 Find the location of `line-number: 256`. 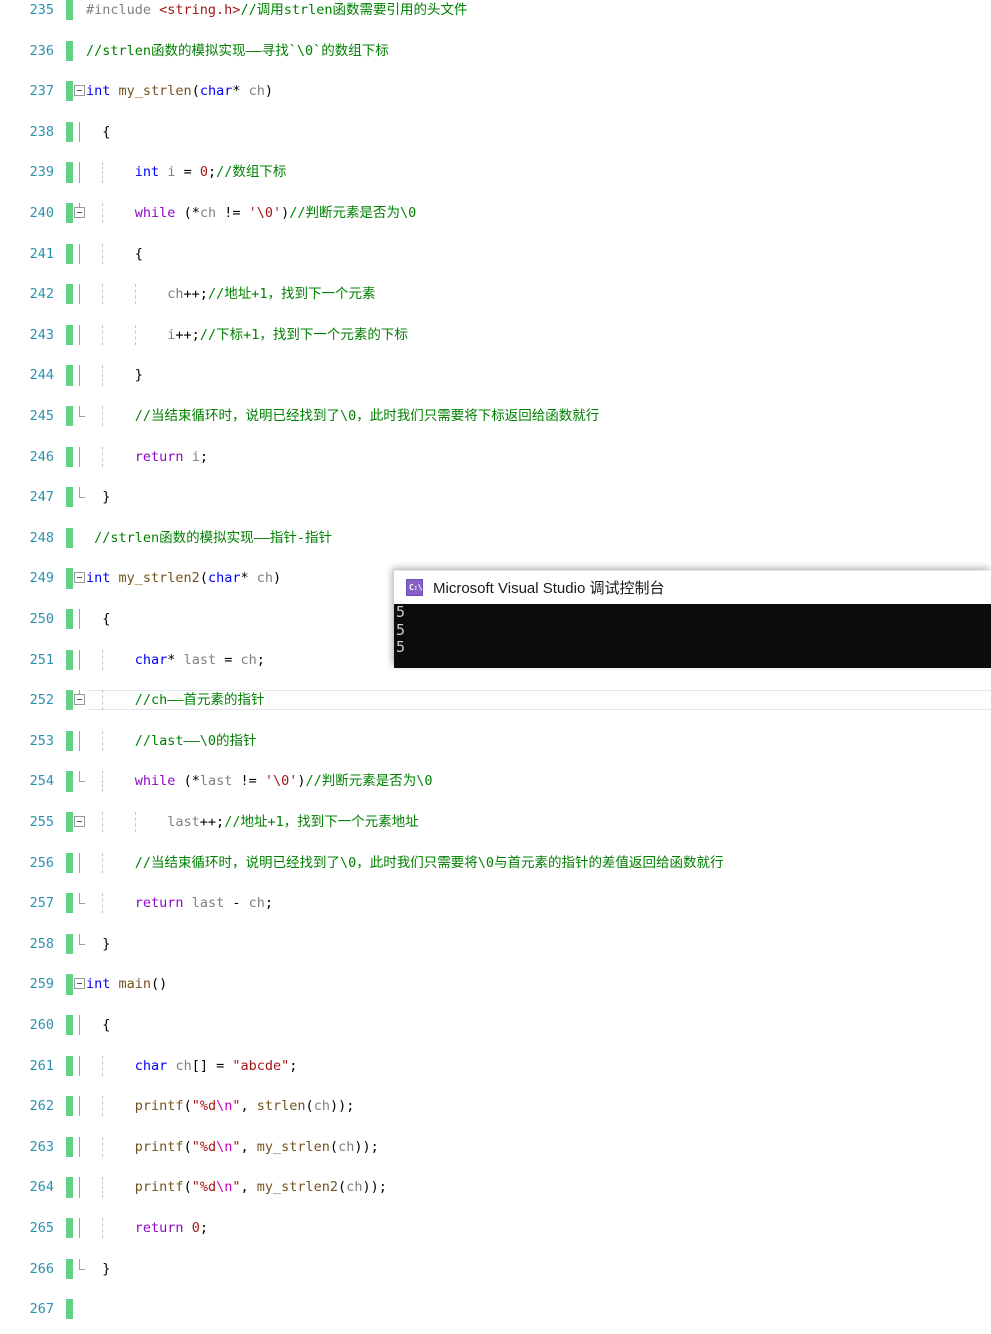

line-number: 256 is located at coordinates (41, 862).